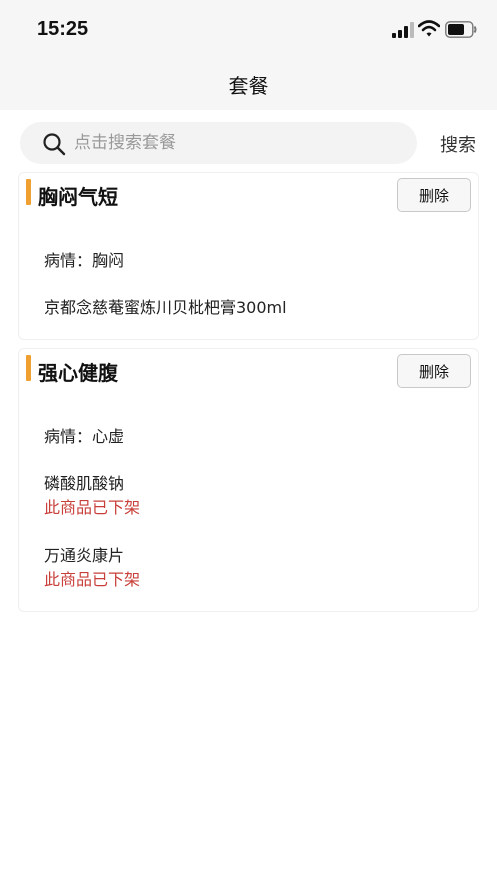  I want to click on product-name: 京都念慈菴蜜炼川贝枇杷膏300ml, so click(165, 307).